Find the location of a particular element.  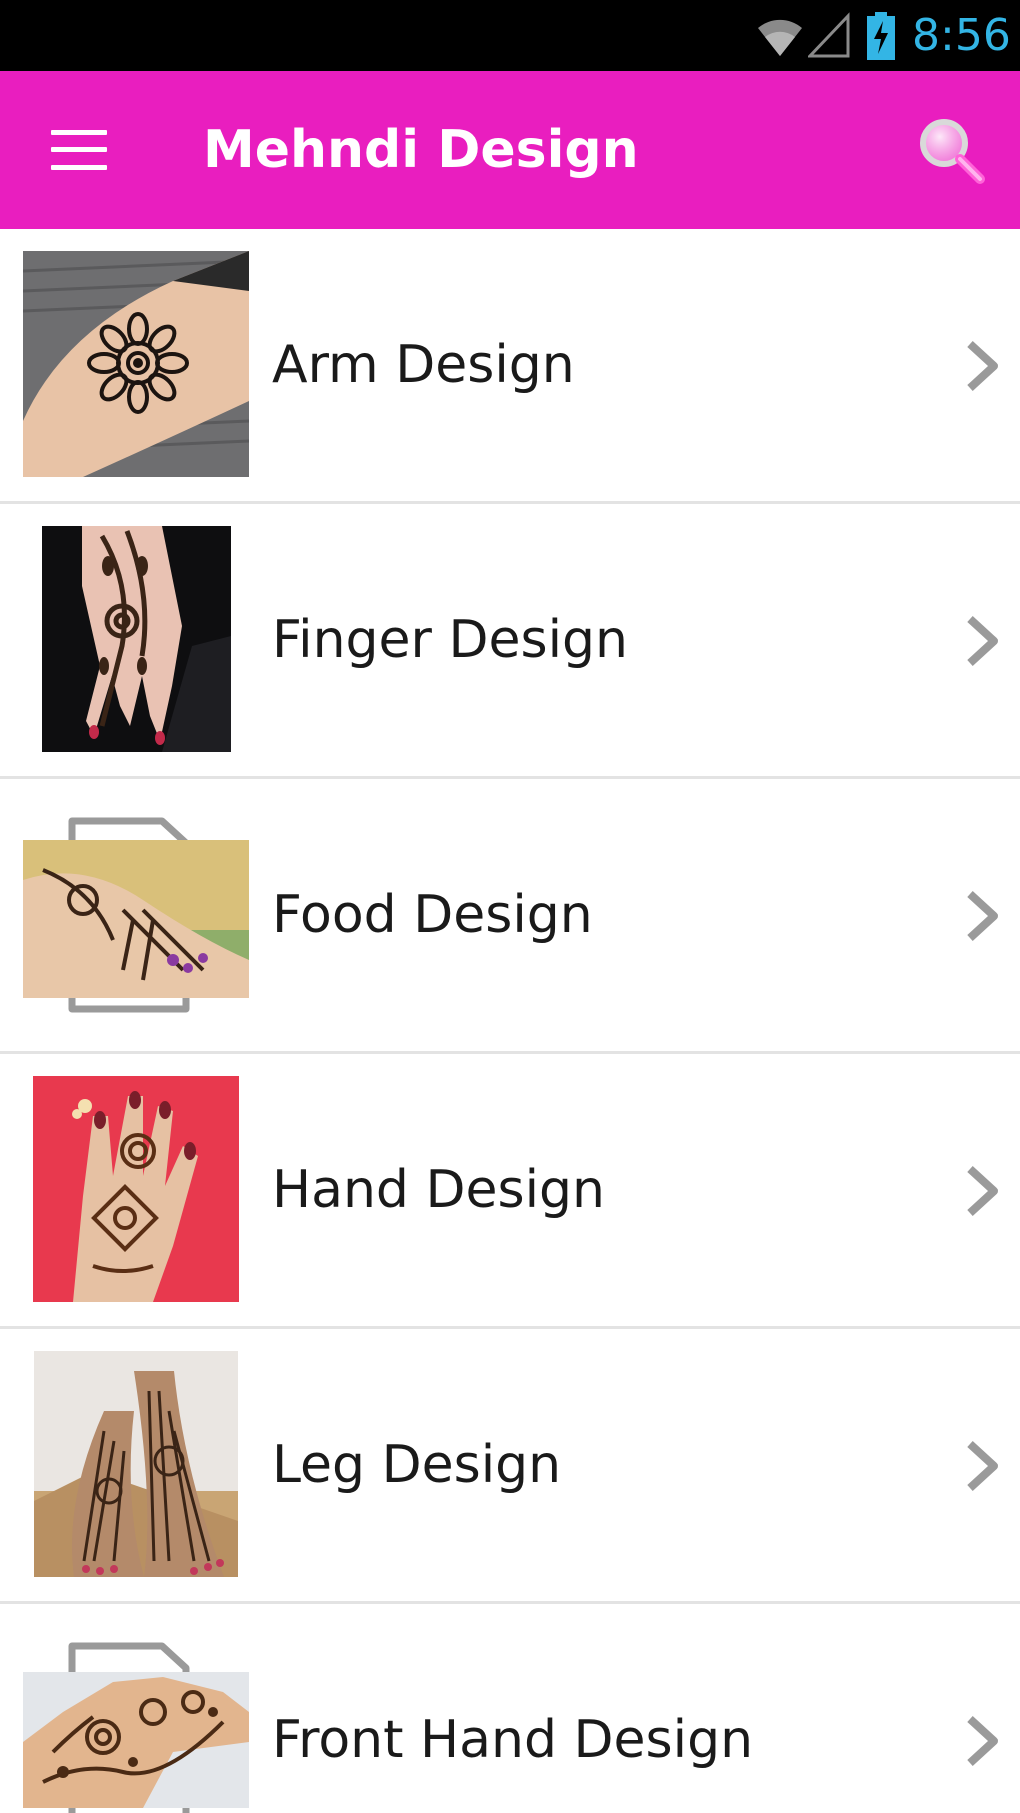

leg-mehndi-photo is located at coordinates (136, 1464).